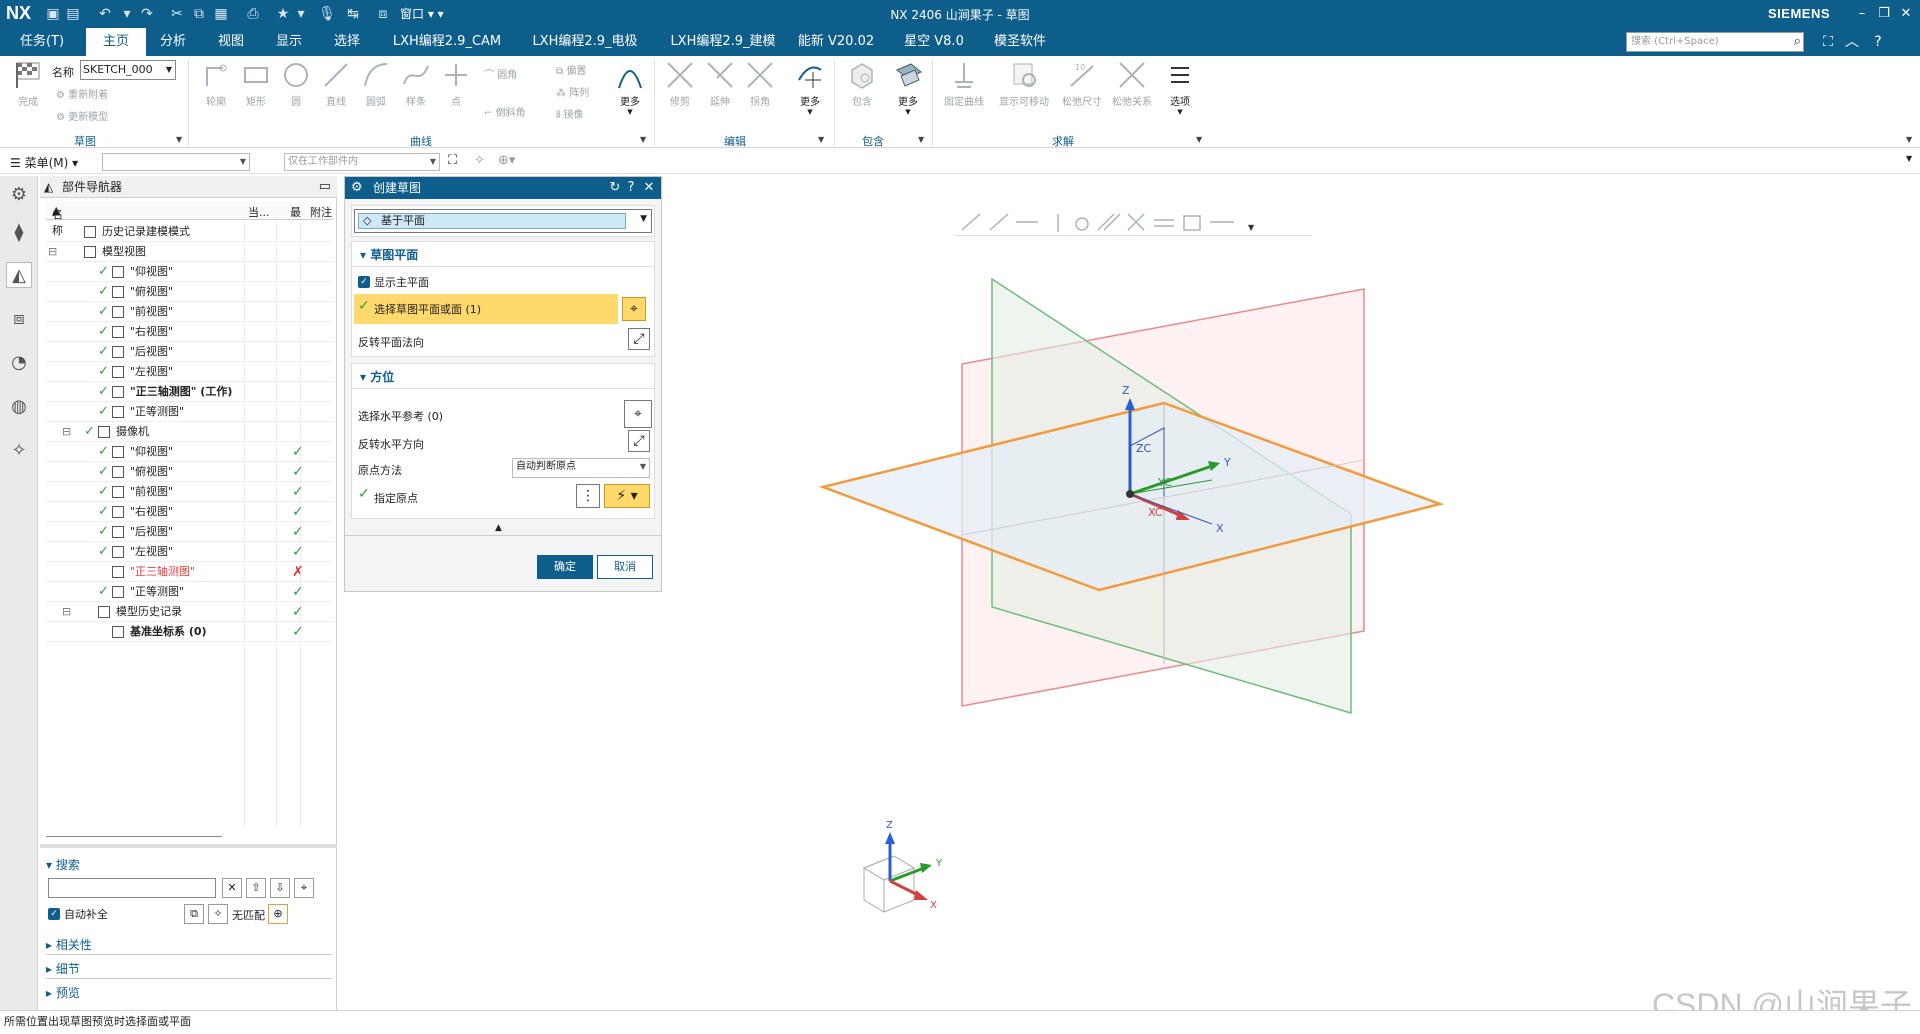  Describe the element at coordinates (581, 69) in the screenshot. I see `offset-button: ⧉ 偏置` at that location.